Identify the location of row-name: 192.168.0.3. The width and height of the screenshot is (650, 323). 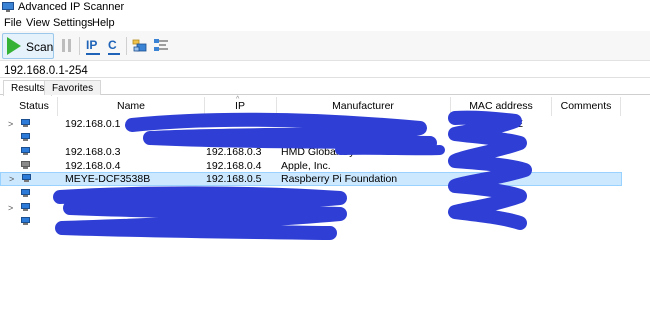
(93, 152).